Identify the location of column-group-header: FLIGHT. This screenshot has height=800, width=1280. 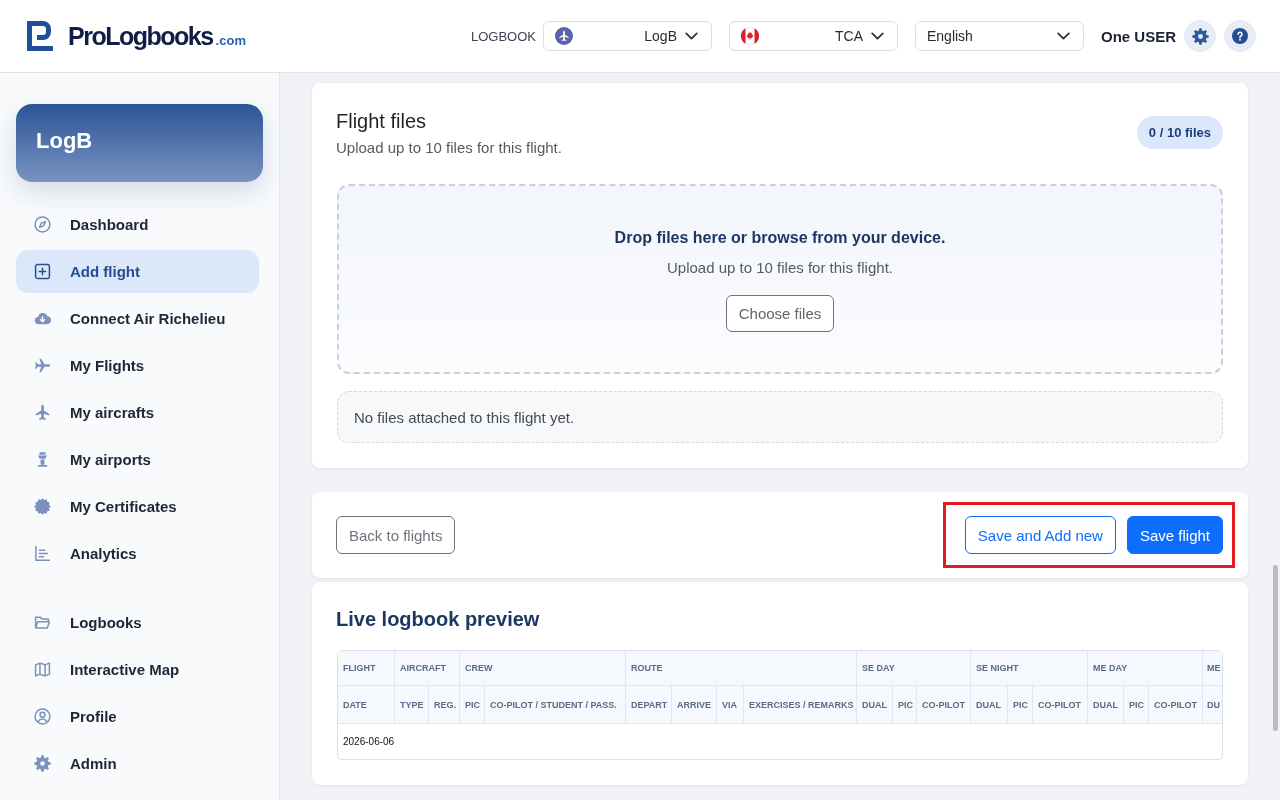
(366, 668).